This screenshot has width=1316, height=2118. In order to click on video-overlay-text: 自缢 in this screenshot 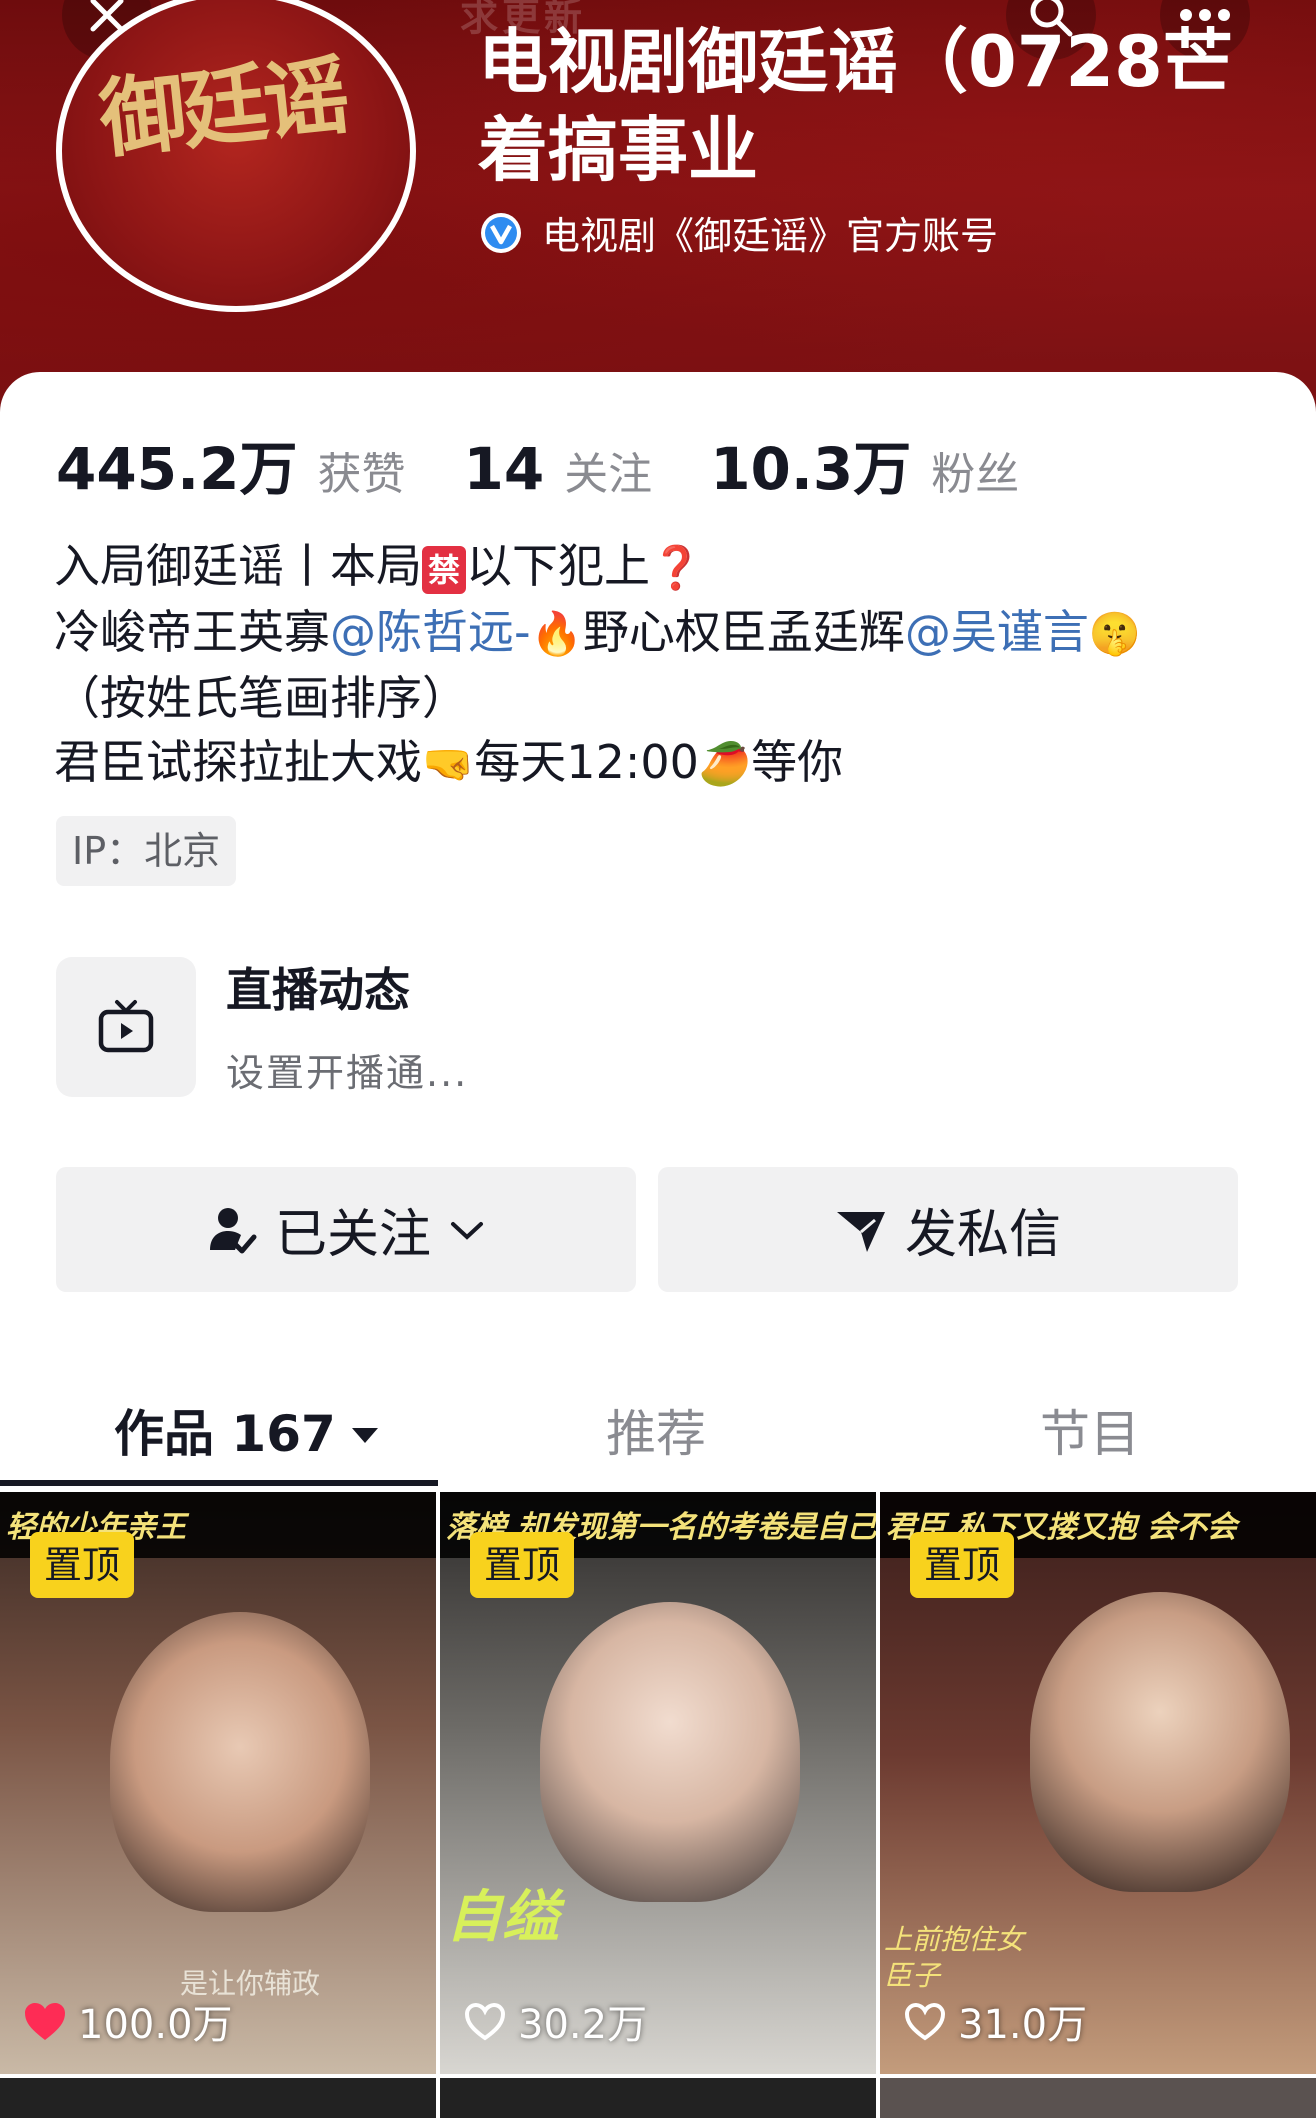, I will do `click(502, 1917)`.